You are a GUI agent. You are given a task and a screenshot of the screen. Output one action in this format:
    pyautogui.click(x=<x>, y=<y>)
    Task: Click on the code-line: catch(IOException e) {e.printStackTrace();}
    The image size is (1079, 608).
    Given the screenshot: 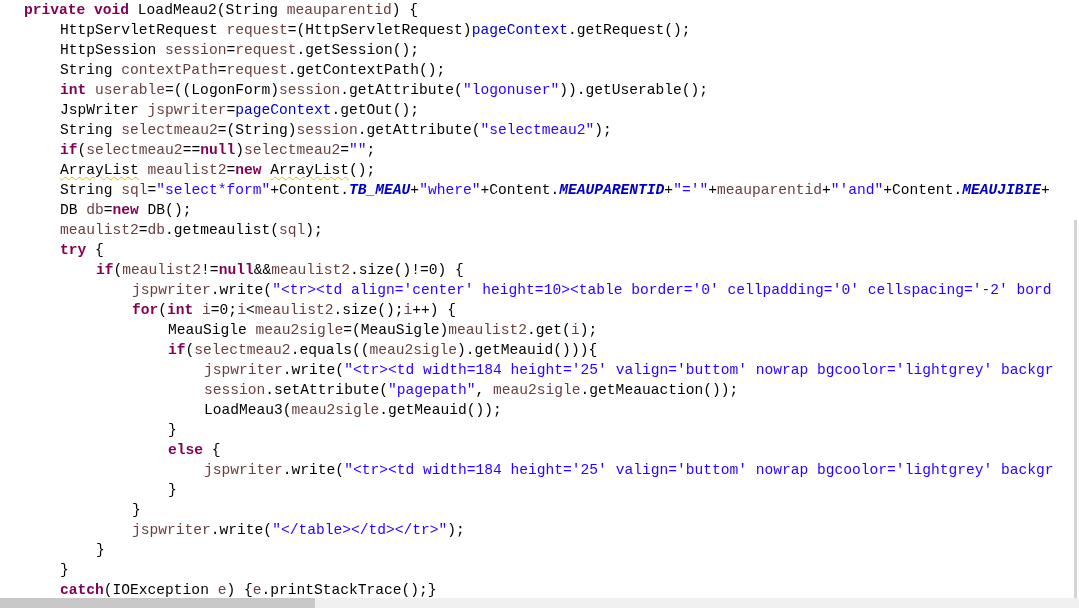 What is the action you would take?
    pyautogui.click(x=248, y=589)
    